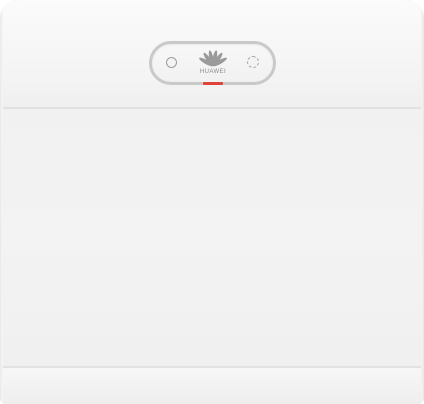  What do you see at coordinates (213, 83) in the screenshot?
I see `status-led-bar` at bounding box center [213, 83].